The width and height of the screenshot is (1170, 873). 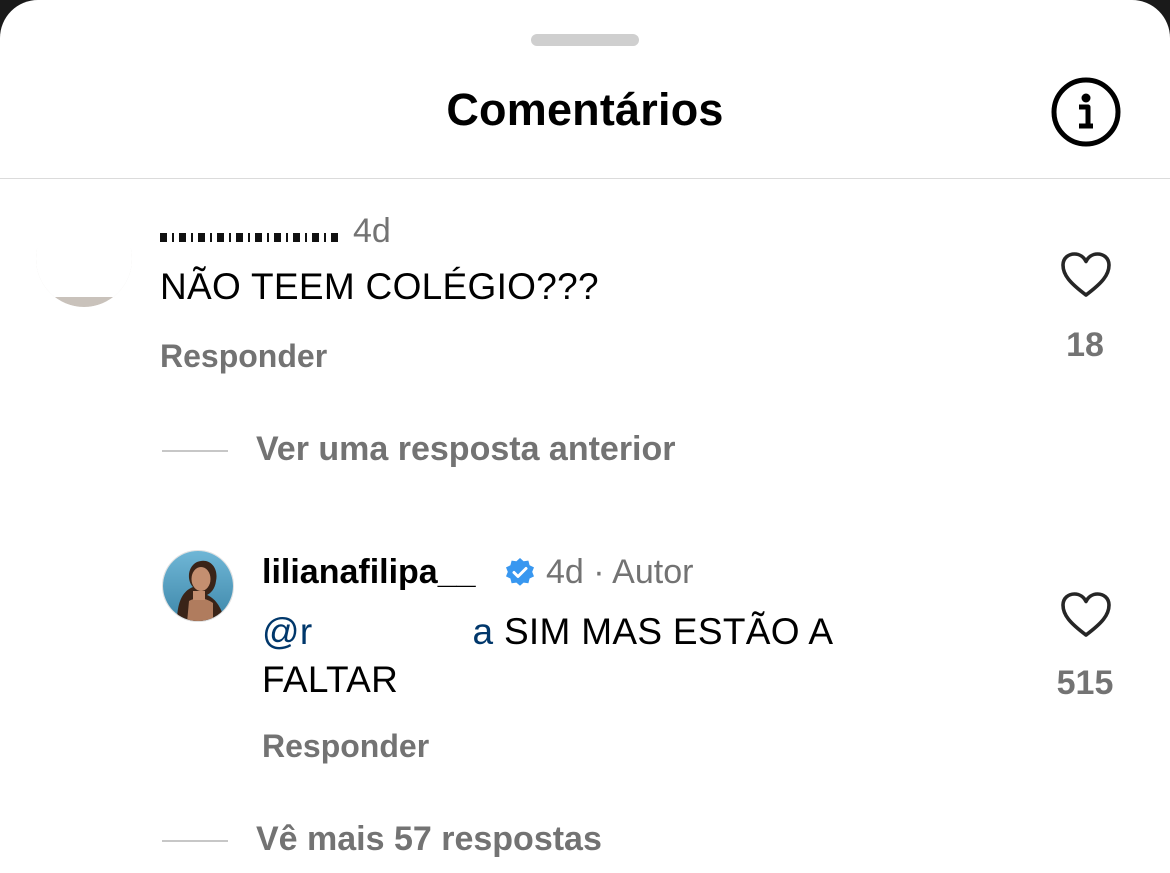 I want to click on page-title: Comentários, so click(x=585, y=109).